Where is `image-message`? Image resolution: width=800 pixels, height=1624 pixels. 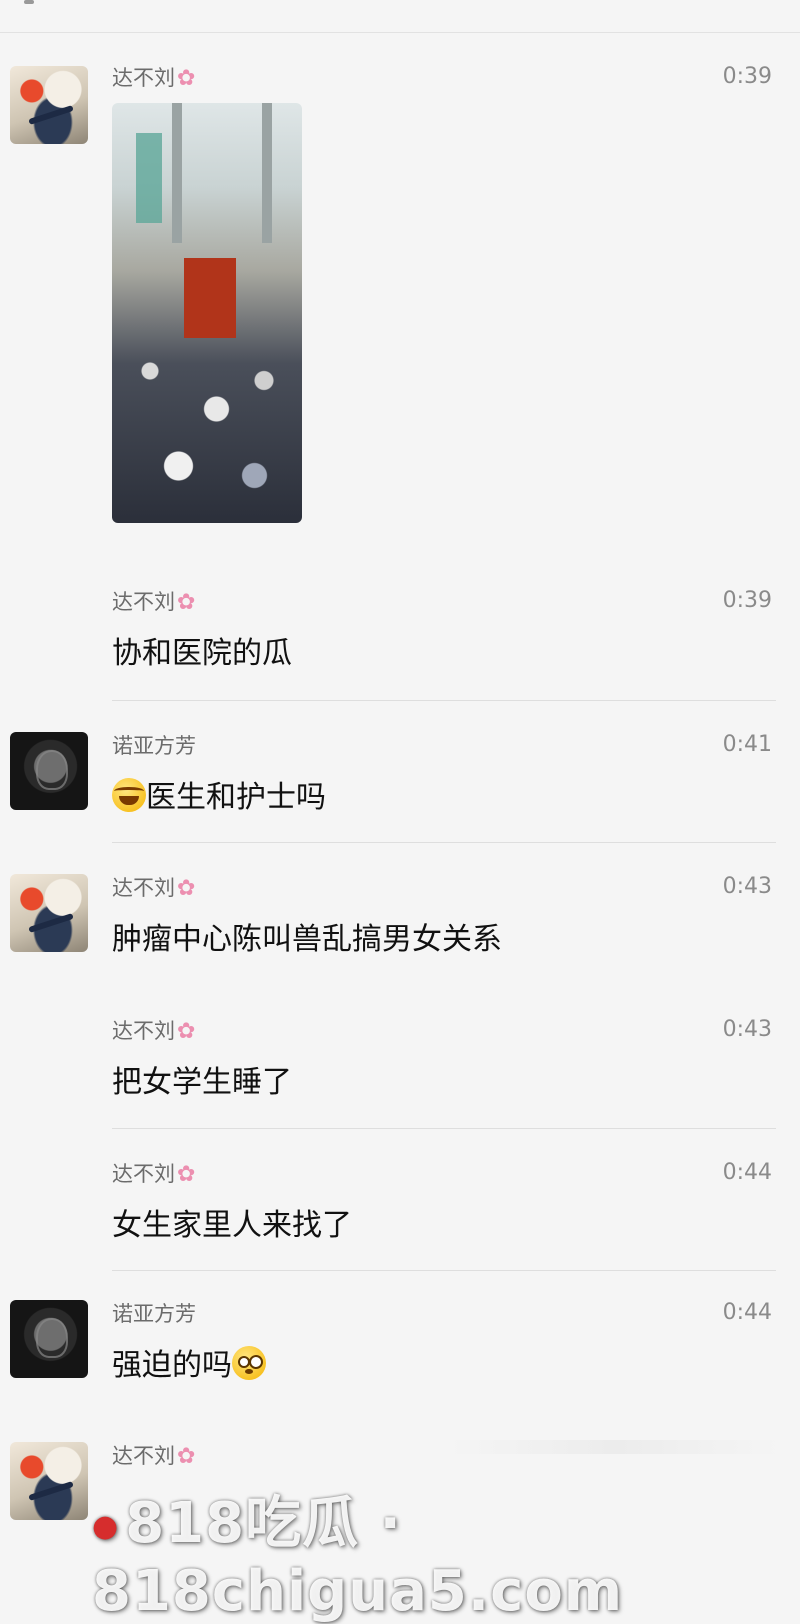 image-message is located at coordinates (207, 313).